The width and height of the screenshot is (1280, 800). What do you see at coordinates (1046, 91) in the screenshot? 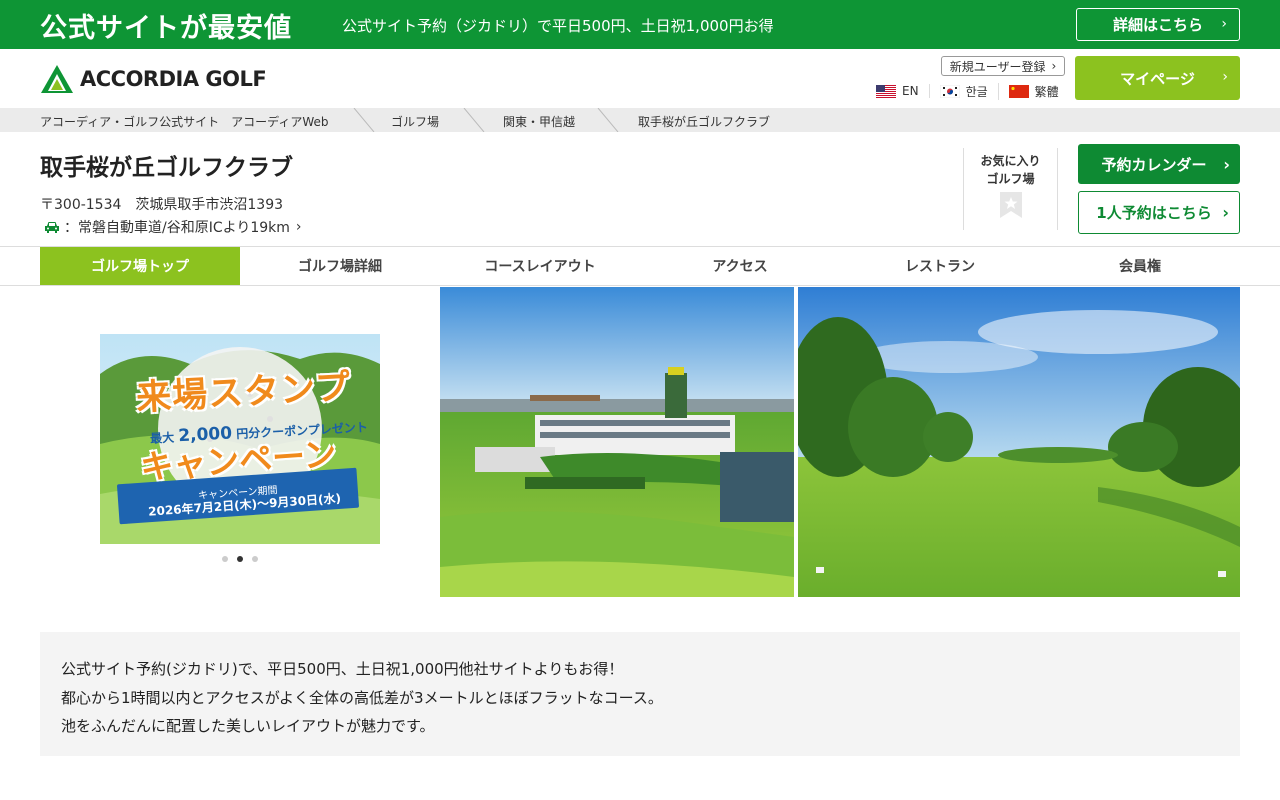
I see `lang-zh-tw-label: 繁體` at bounding box center [1046, 91].